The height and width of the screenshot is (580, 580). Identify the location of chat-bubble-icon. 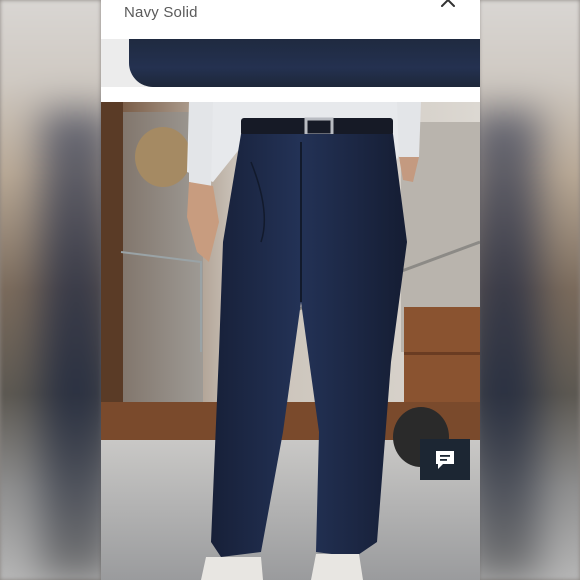
(445, 459).